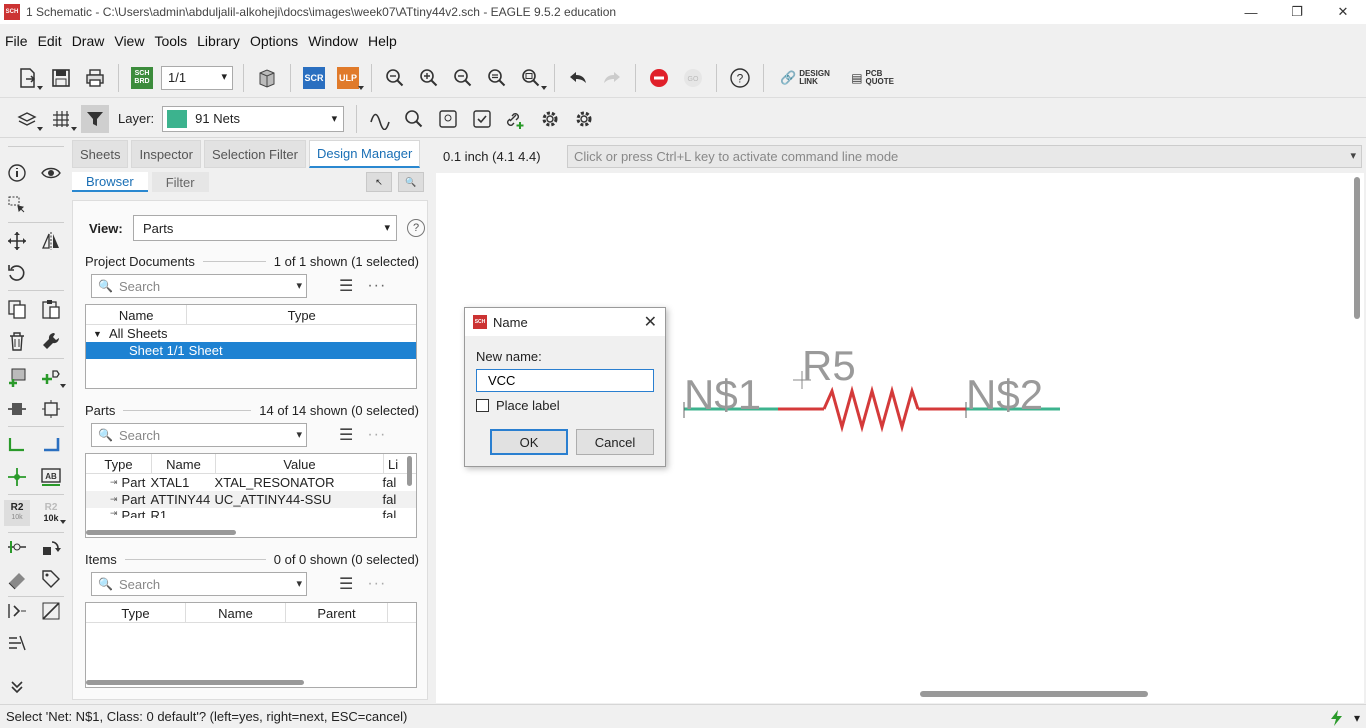  Describe the element at coordinates (518, 405) in the screenshot. I see `place-label-checkbox: Place label` at that location.